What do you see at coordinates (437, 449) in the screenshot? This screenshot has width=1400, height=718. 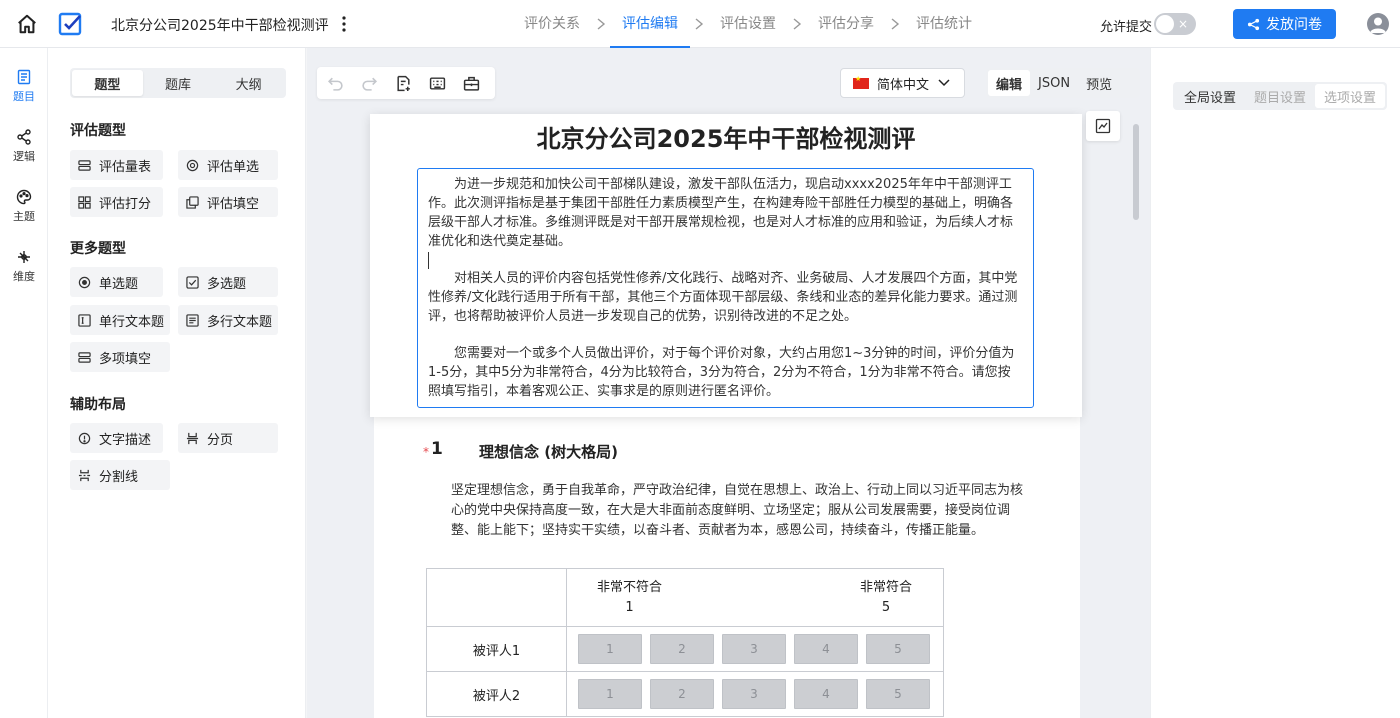 I see `question-number: 1` at bounding box center [437, 449].